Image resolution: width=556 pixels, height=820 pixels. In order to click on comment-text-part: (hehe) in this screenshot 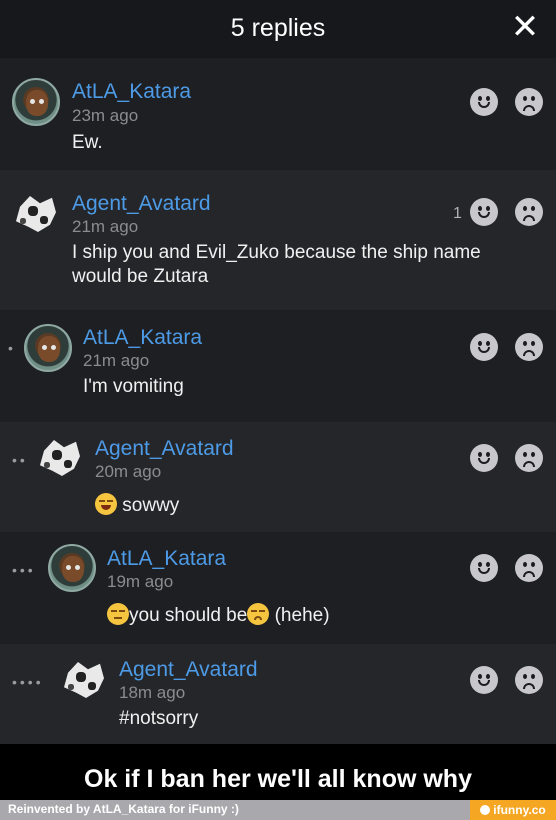, I will do `click(302, 615)`.